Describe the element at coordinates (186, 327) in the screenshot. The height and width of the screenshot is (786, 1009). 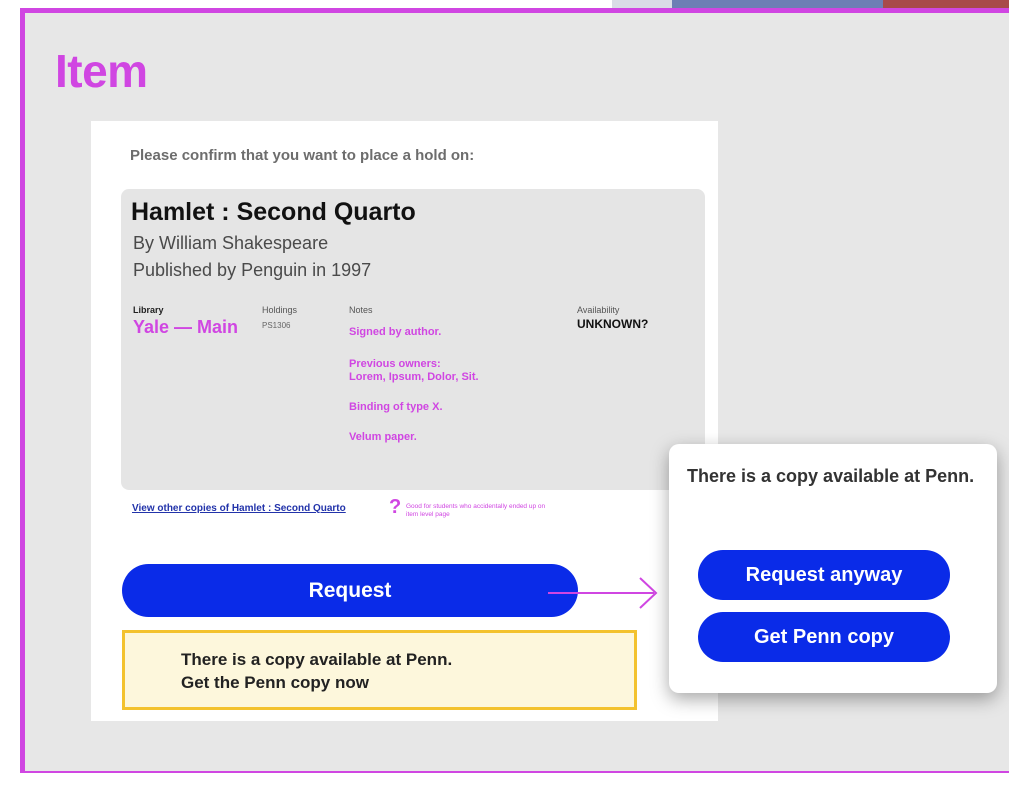
I see `library-value: Yale — Main` at that location.